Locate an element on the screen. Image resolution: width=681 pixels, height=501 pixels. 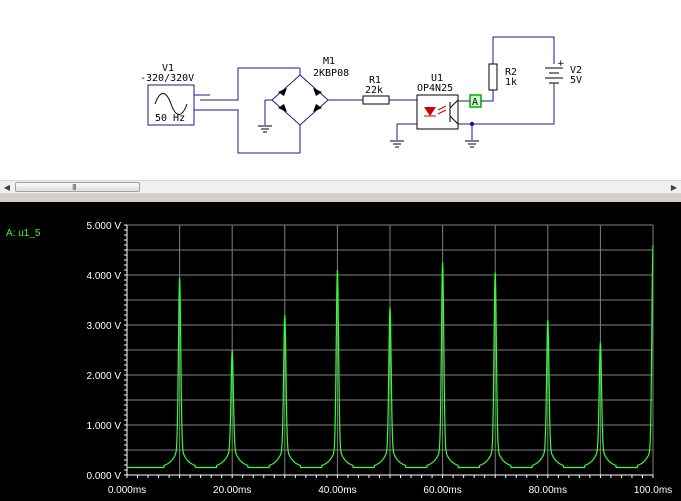
y-tick-label: 3.000 V is located at coordinates (104, 326).